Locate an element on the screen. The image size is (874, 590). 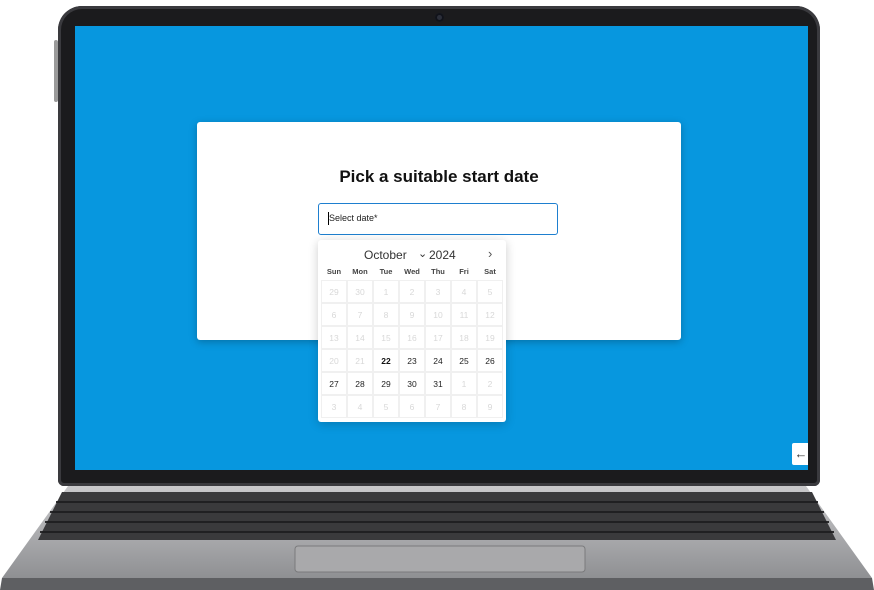
weekday-label: Wed is located at coordinates (412, 271).